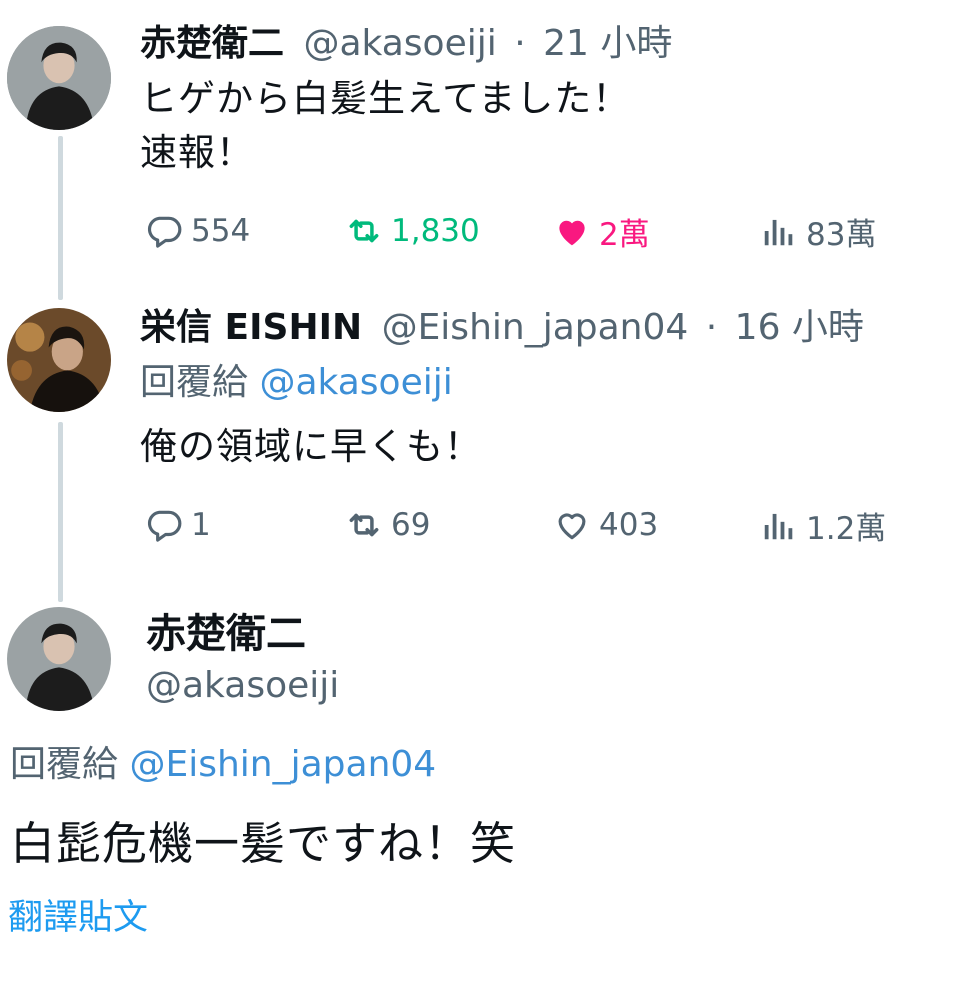  What do you see at coordinates (78, 918) in the screenshot?
I see `translate-link: 翻譯貼文` at bounding box center [78, 918].